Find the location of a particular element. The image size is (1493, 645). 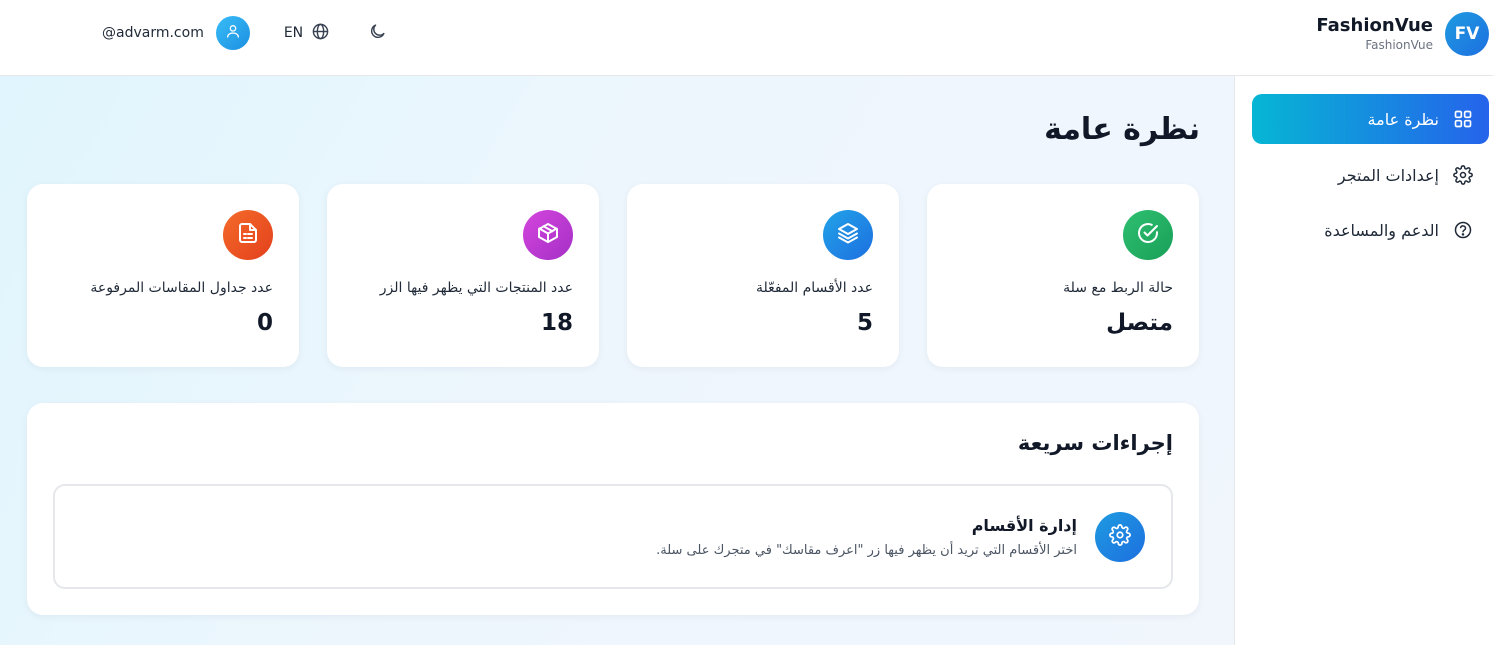

sidebar-item-label: إعدادات المتجر is located at coordinates (1388, 175).